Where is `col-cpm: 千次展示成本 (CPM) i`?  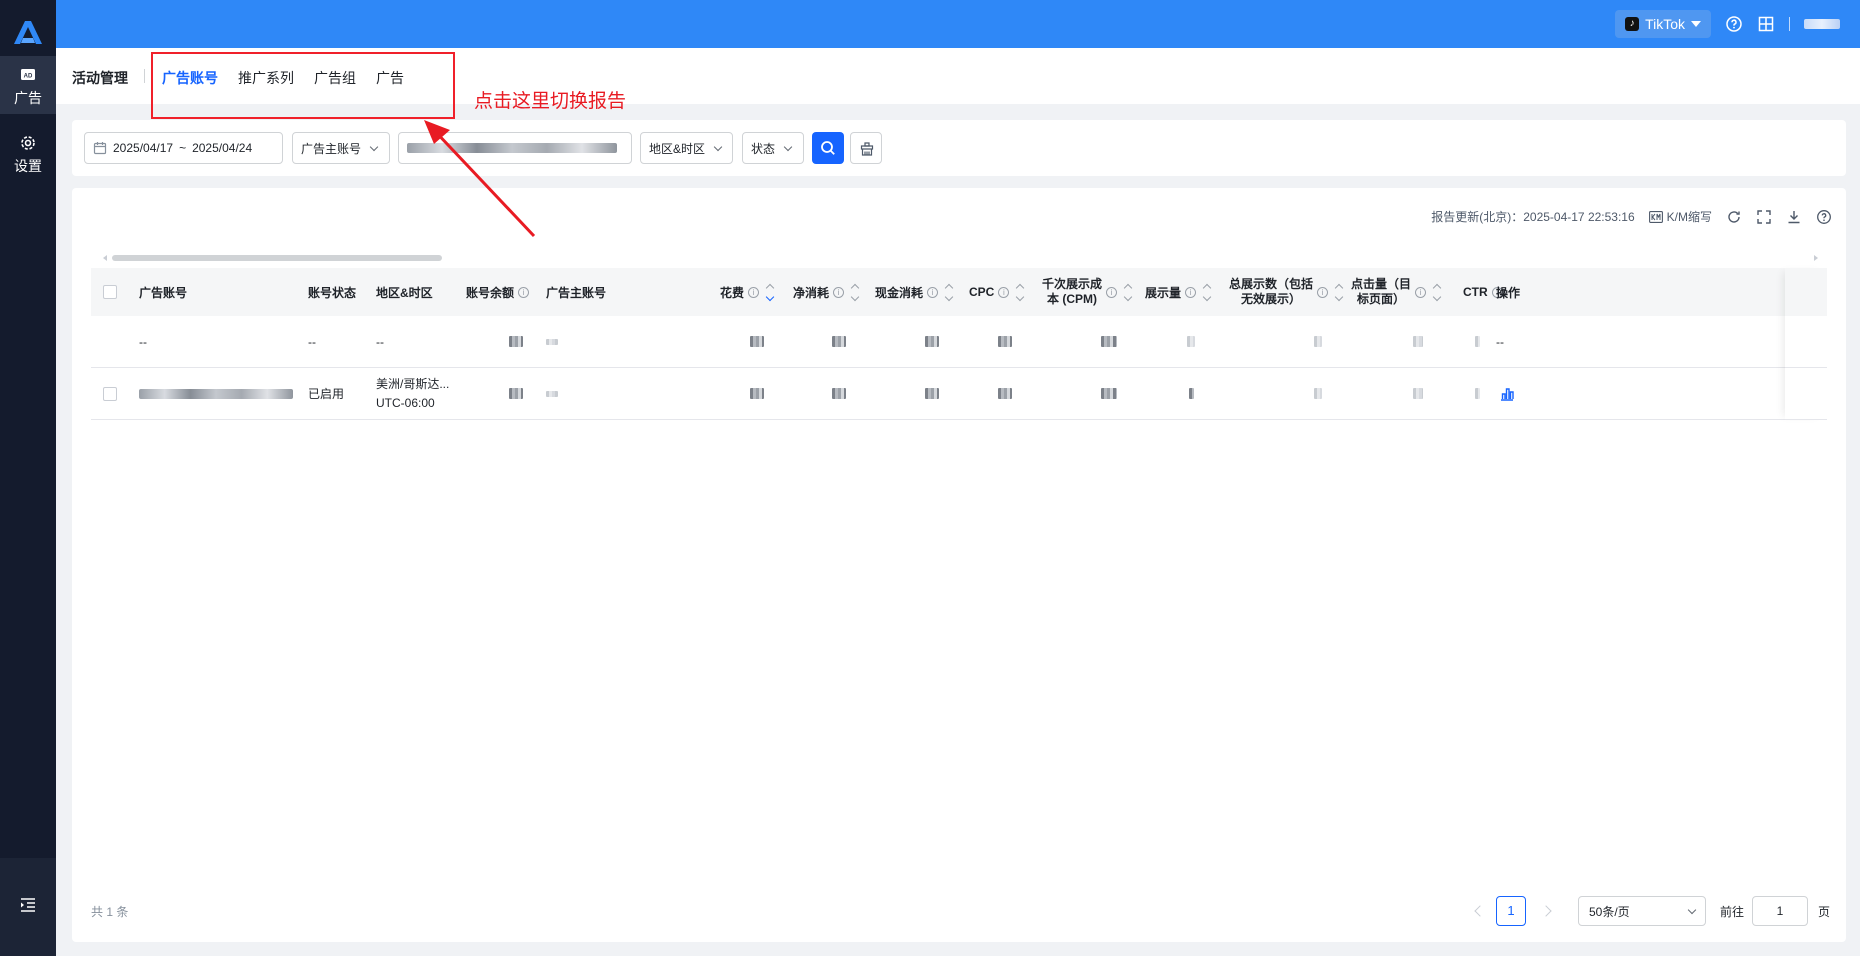 col-cpm: 千次展示成本 (CPM) i is located at coordinates (1087, 292).